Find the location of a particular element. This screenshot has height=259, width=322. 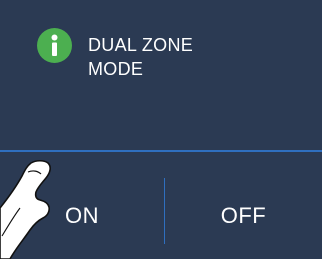

on-button-label: ON is located at coordinates (82, 215).